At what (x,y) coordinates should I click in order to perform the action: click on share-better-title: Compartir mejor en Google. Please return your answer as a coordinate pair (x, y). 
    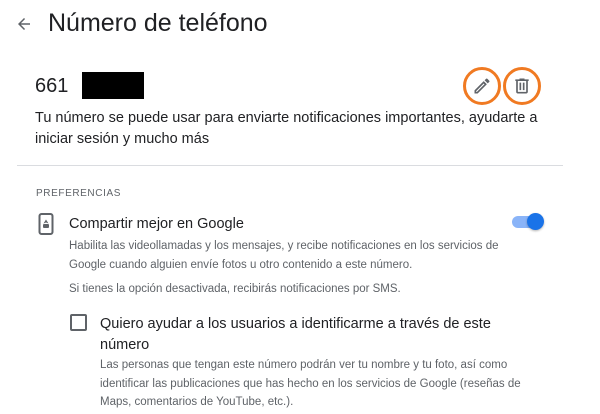
    Looking at the image, I should click on (156, 224).